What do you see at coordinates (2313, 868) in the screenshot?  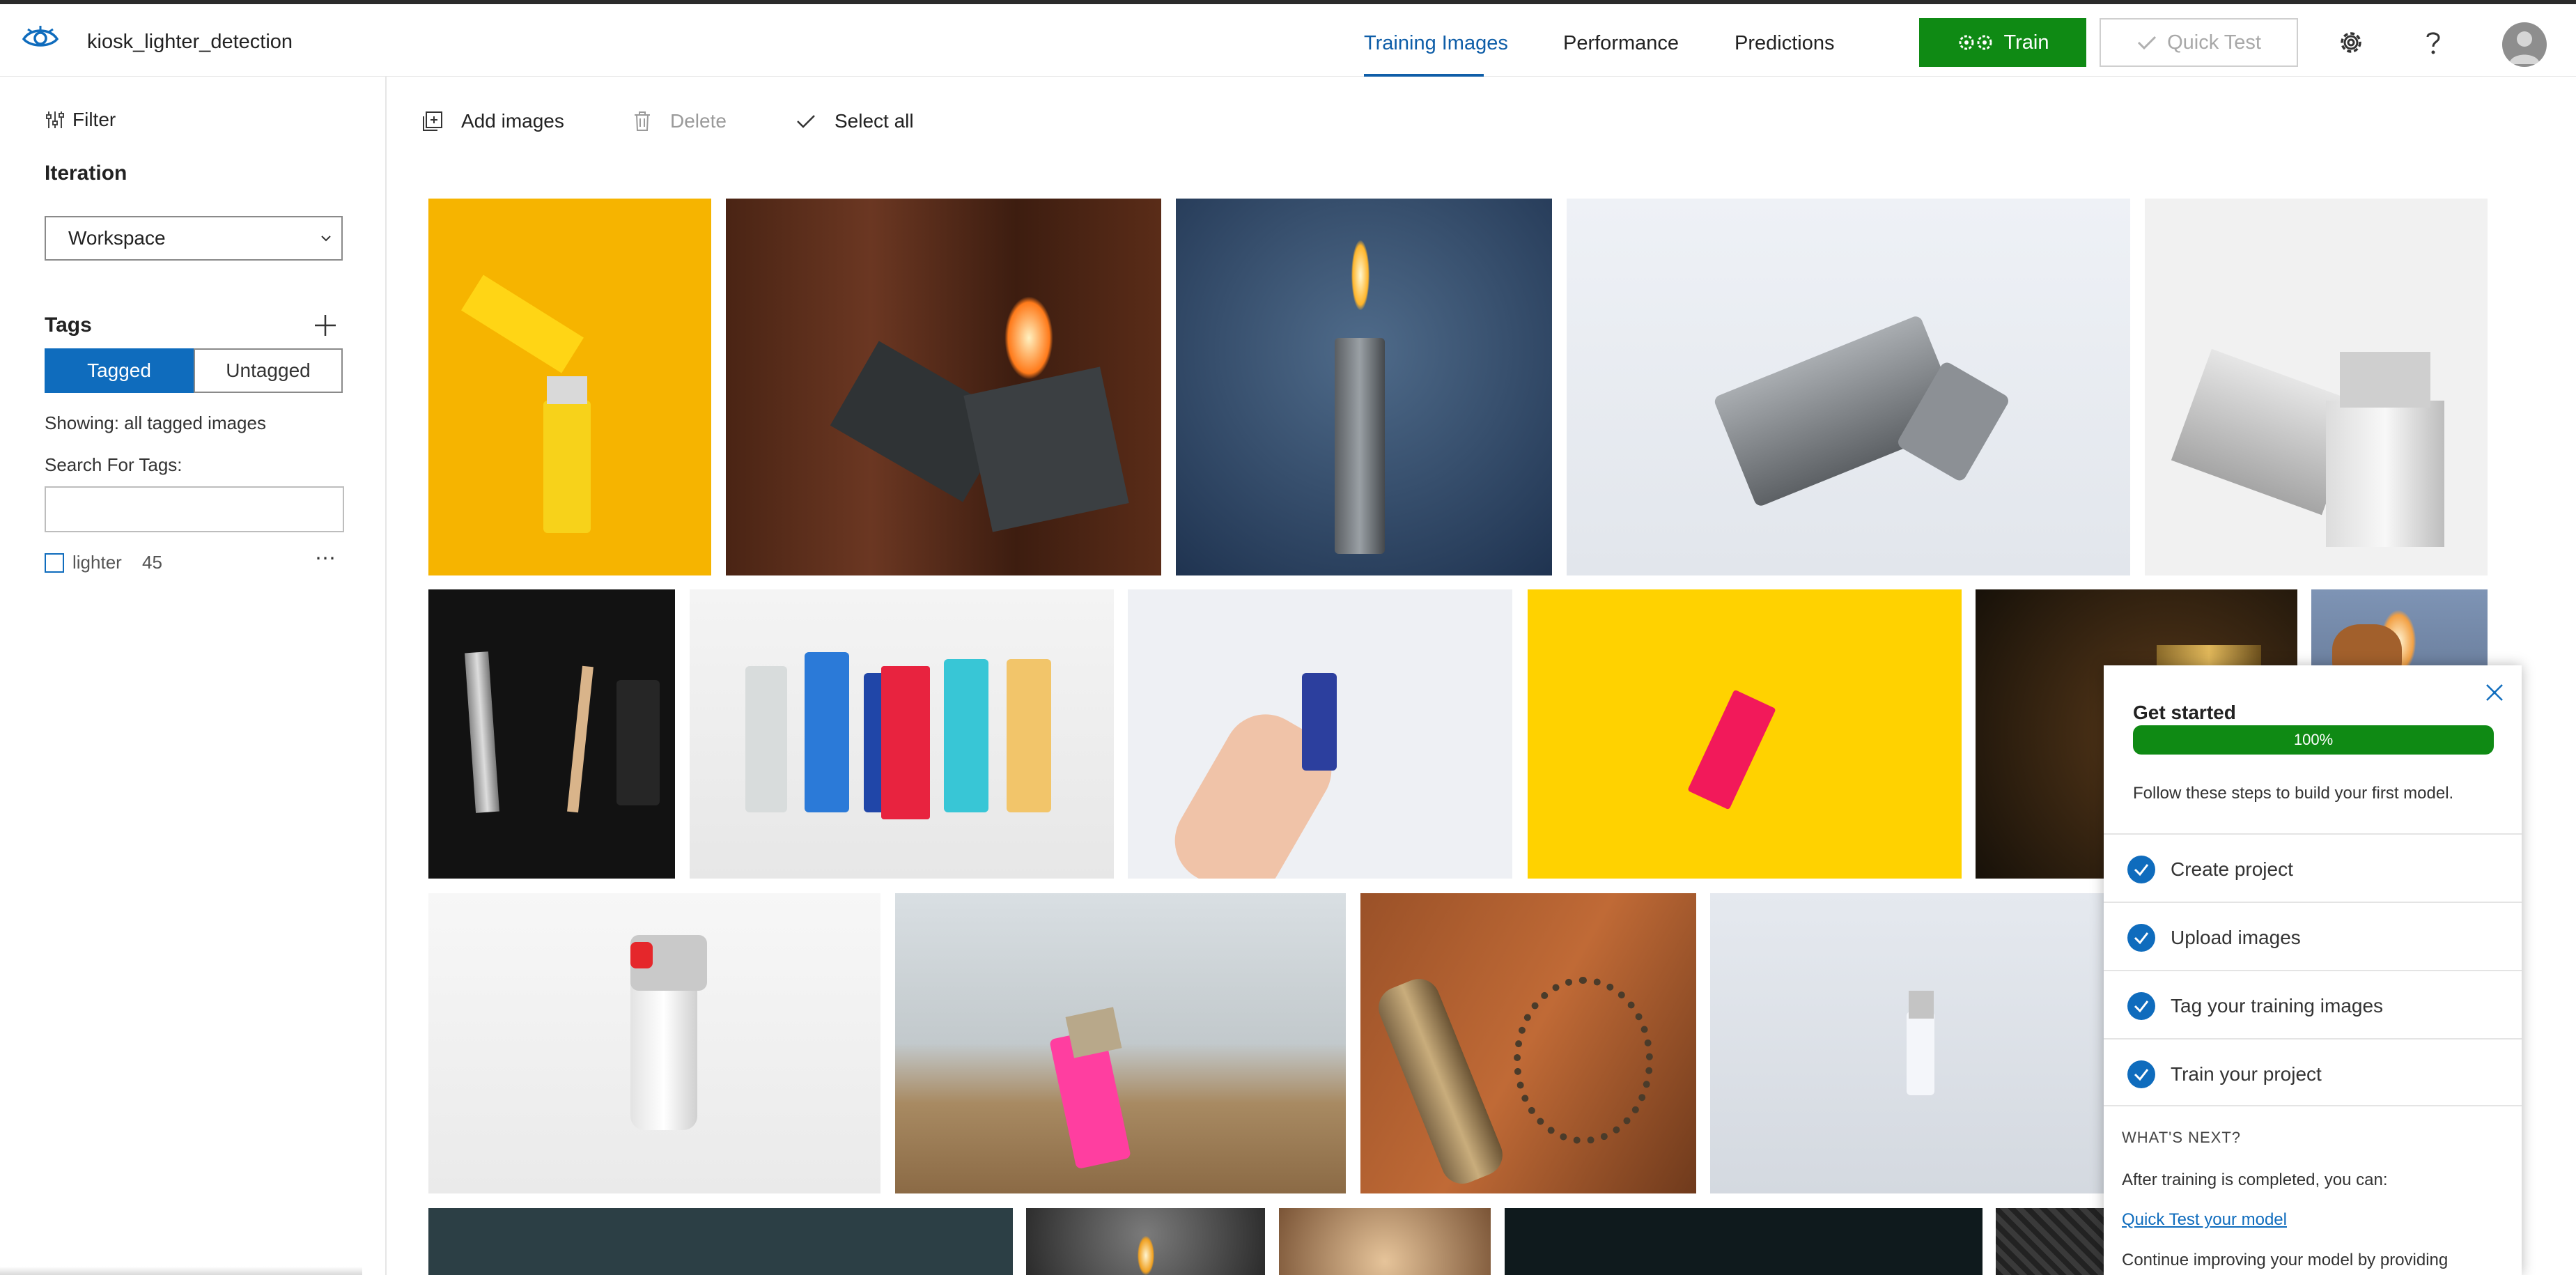 I see `step-create-project: Create project` at bounding box center [2313, 868].